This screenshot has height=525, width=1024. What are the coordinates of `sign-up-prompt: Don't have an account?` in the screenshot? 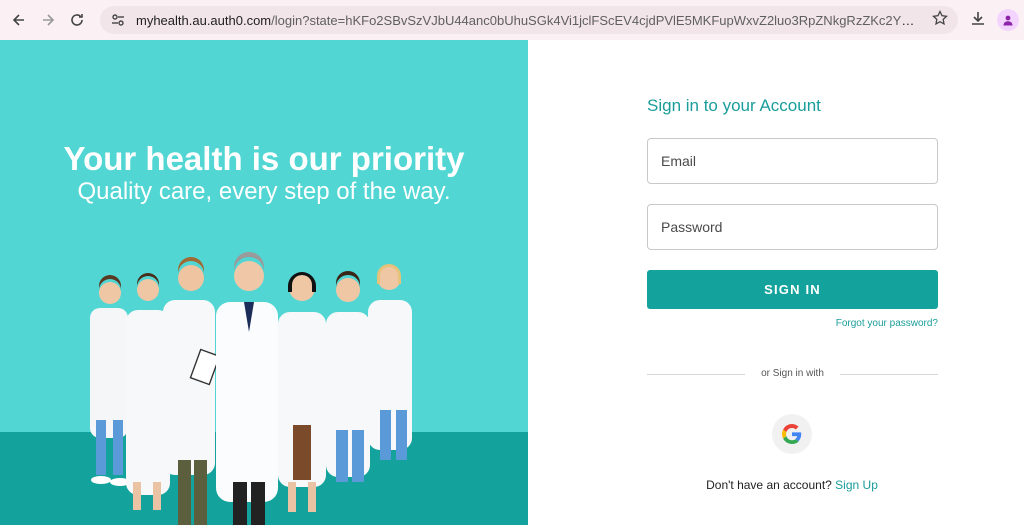 It's located at (769, 485).